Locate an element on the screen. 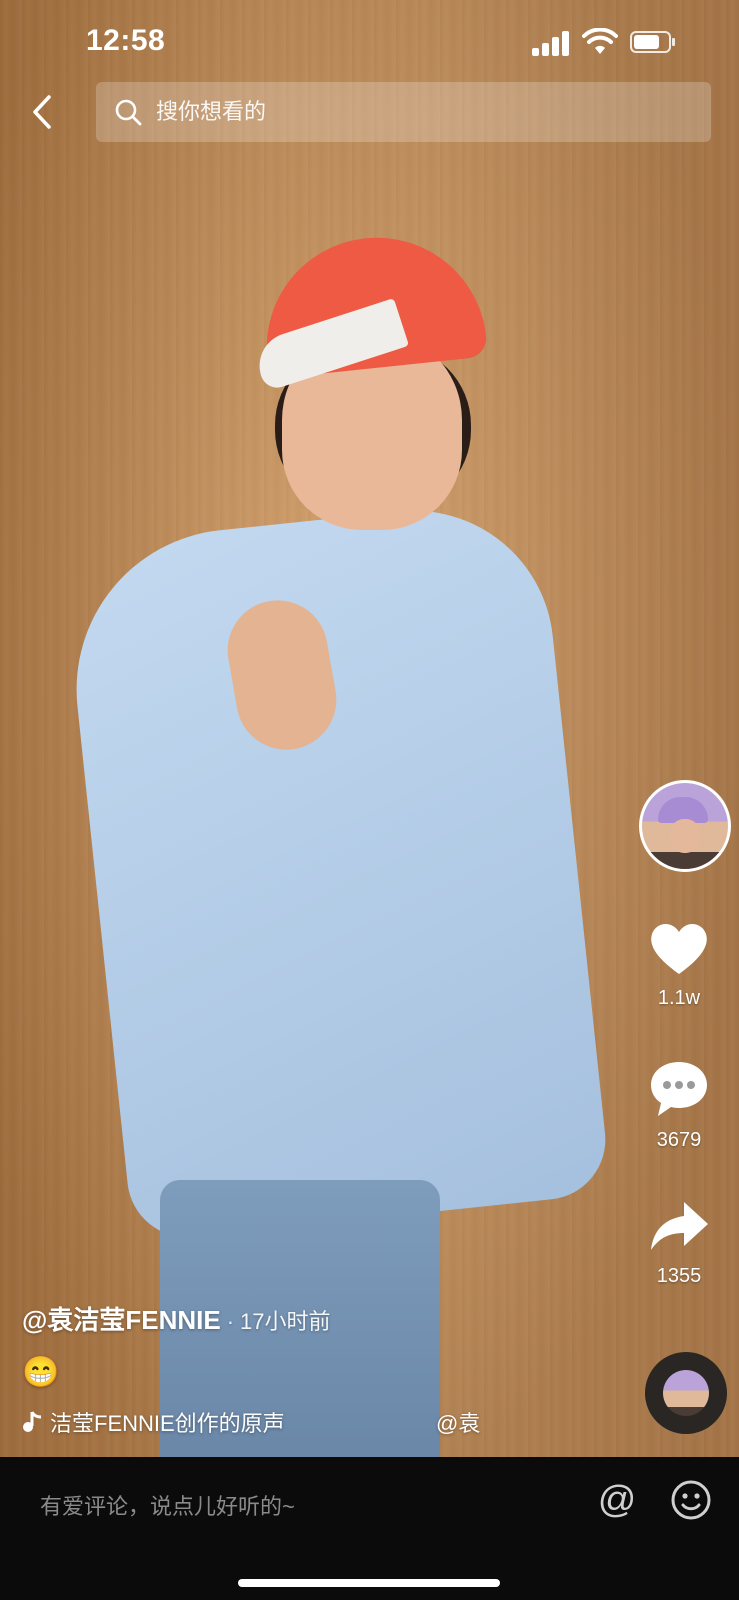 This screenshot has width=739, height=1600. music-row: 洁莹FENNIE创作的原声 @袁 is located at coordinates (302, 1422).